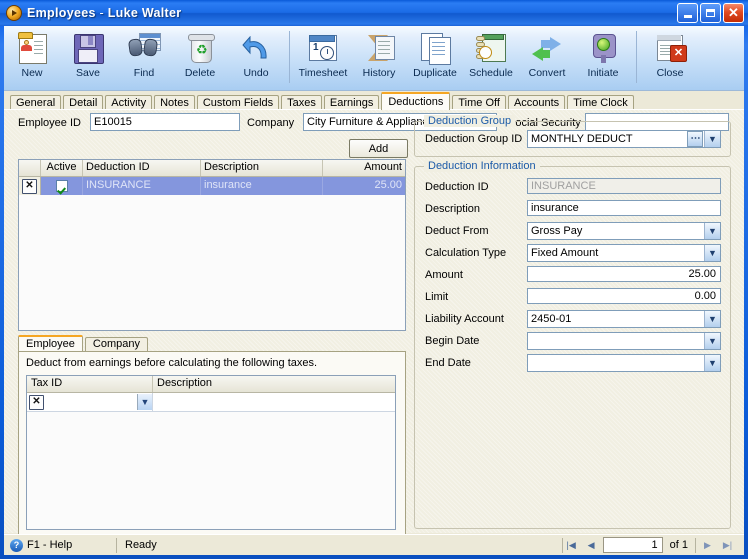 This screenshot has height=559, width=748. Describe the element at coordinates (624, 341) in the screenshot. I see `begin-date-select: ▼` at that location.